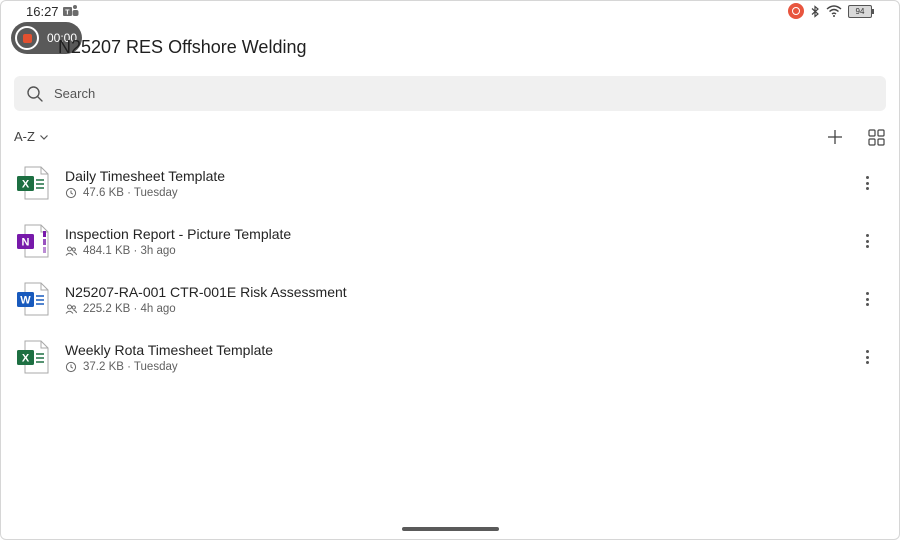  What do you see at coordinates (861, 11) in the screenshot?
I see `battery-icon: 94` at bounding box center [861, 11].